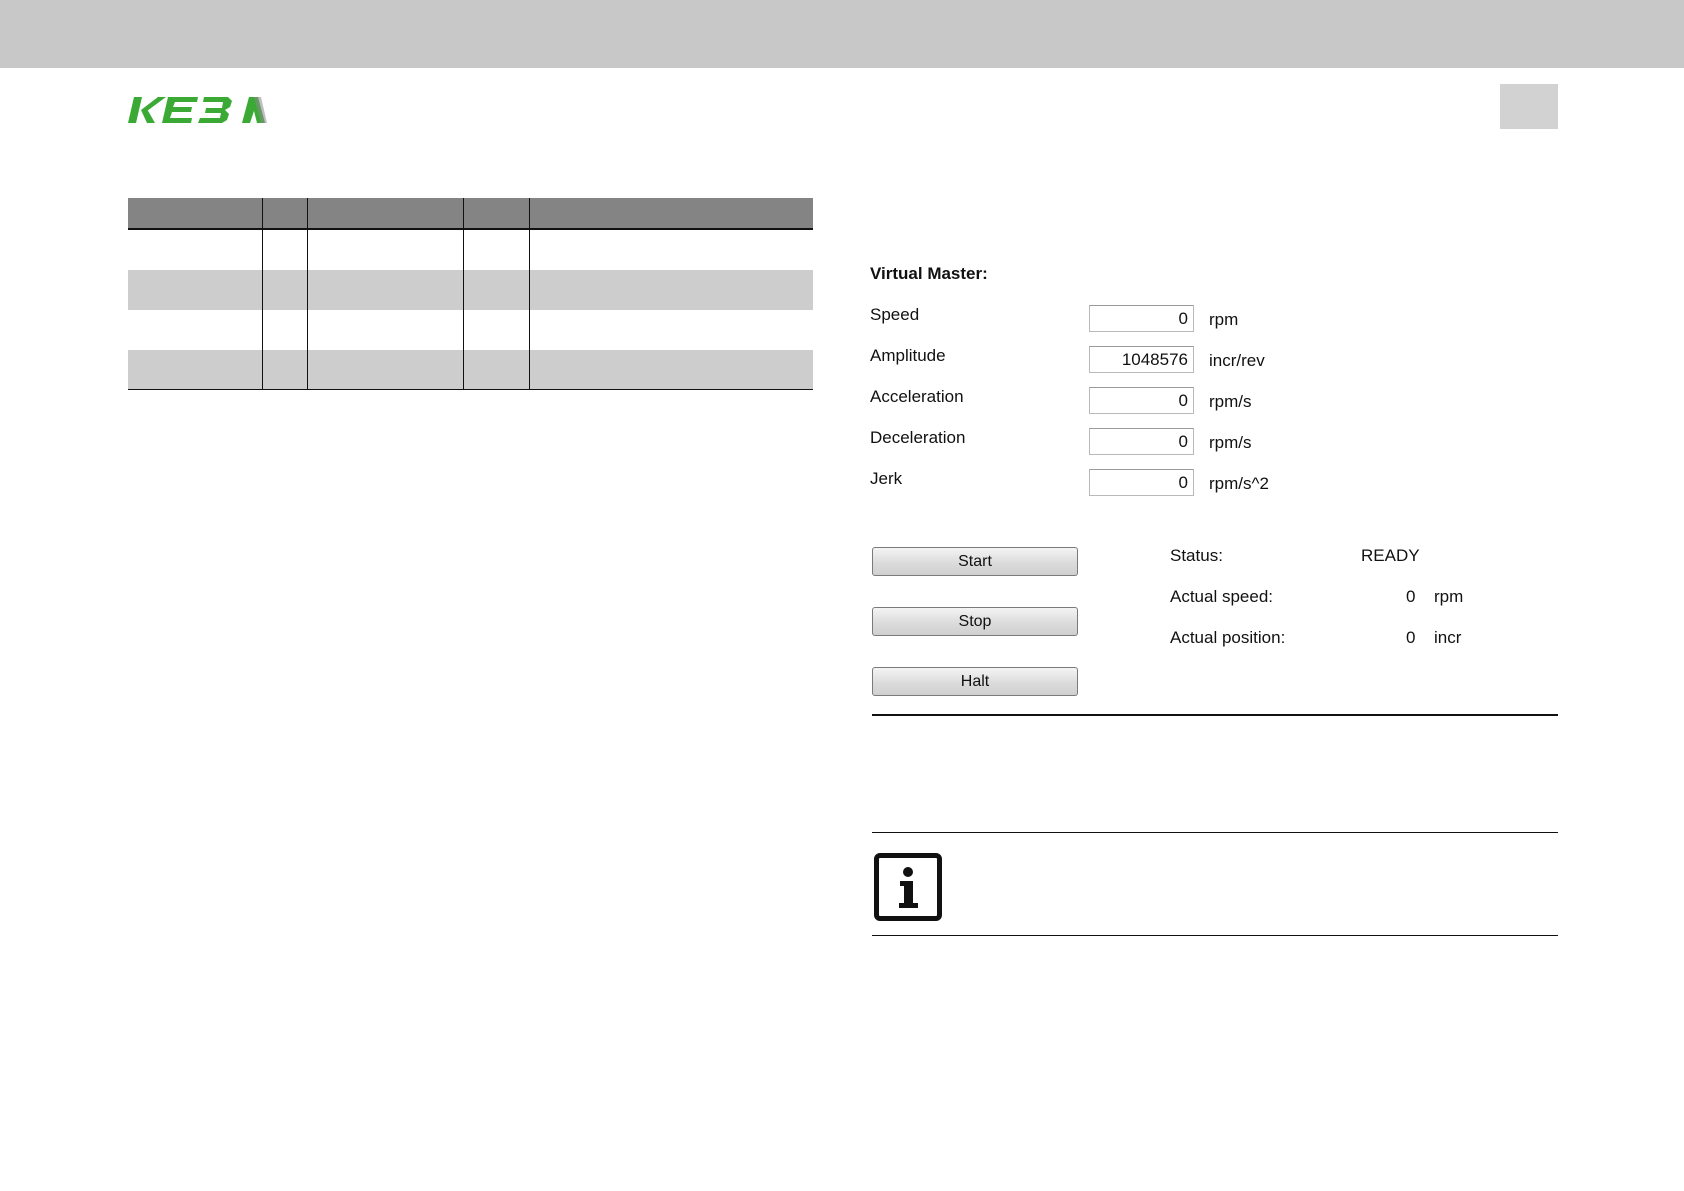  I want to click on acceleration-input, so click(1141, 400).